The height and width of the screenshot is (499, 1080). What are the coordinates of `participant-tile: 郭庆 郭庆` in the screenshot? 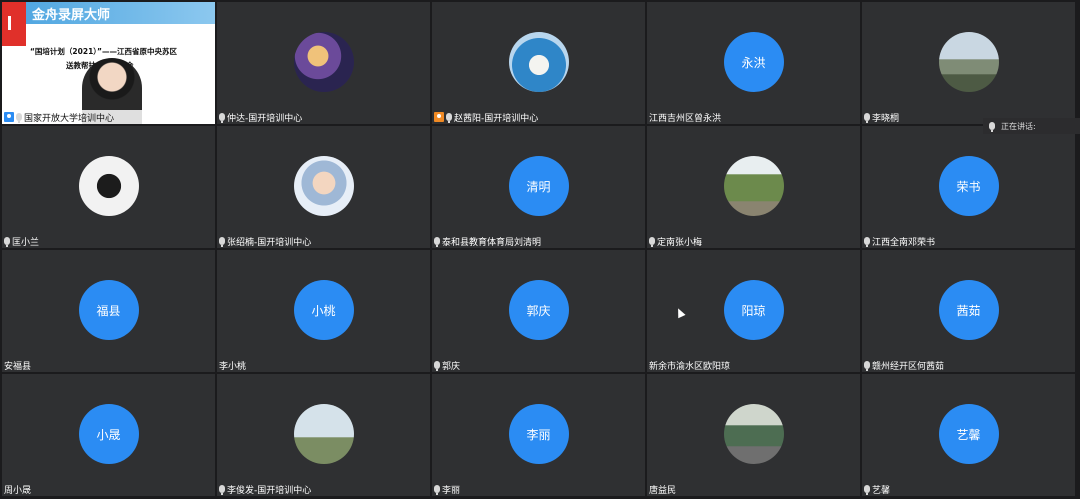 It's located at (538, 311).